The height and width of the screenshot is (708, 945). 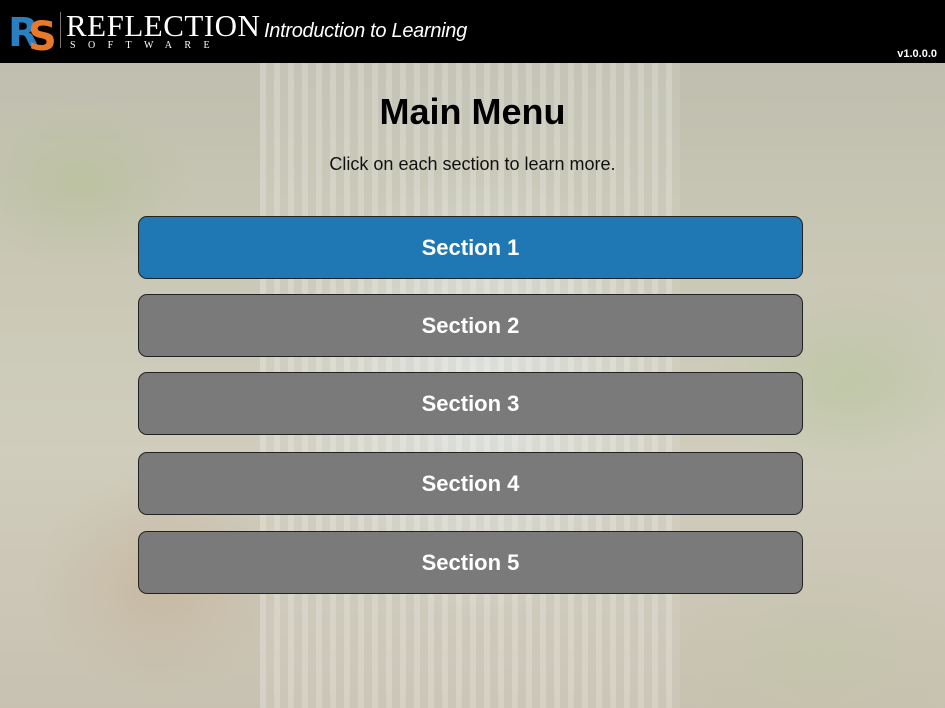 What do you see at coordinates (163, 25) in the screenshot?
I see `brand-name: REFLECTION` at bounding box center [163, 25].